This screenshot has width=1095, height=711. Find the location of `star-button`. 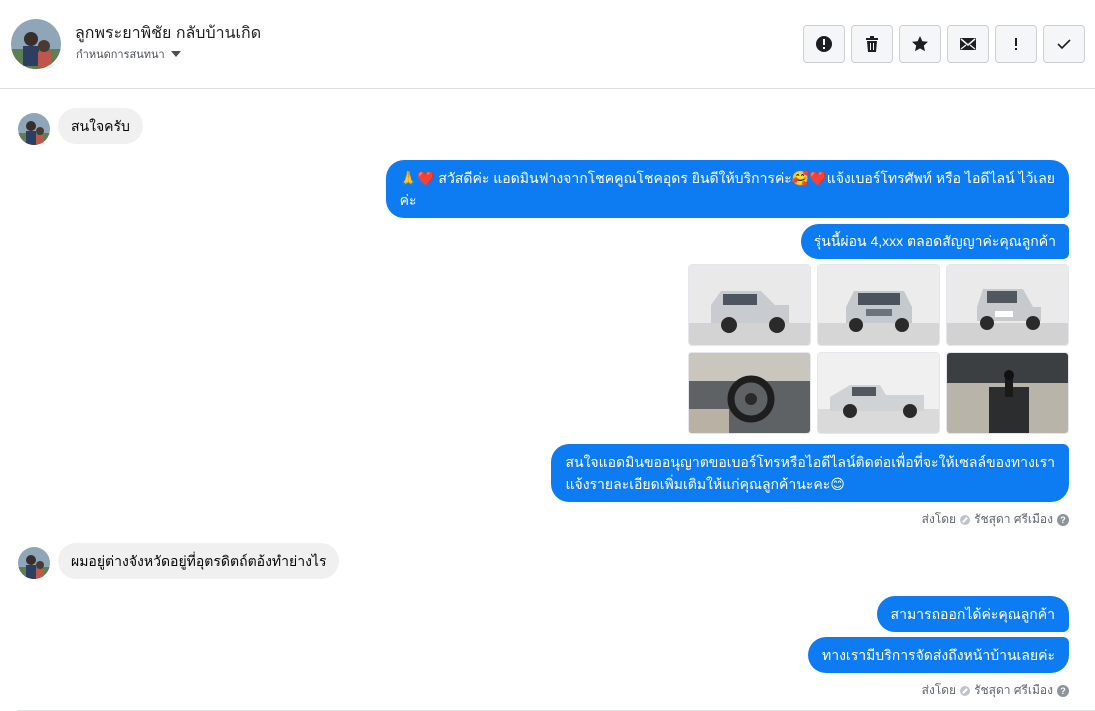

star-button is located at coordinates (920, 44).